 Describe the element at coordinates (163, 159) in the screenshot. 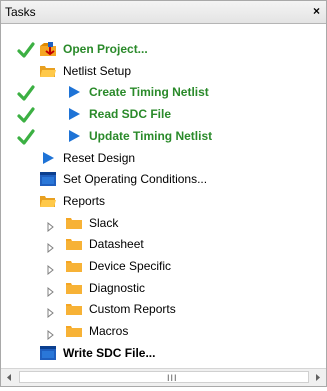

I see `tree-item-reset-design: Reset Design` at that location.